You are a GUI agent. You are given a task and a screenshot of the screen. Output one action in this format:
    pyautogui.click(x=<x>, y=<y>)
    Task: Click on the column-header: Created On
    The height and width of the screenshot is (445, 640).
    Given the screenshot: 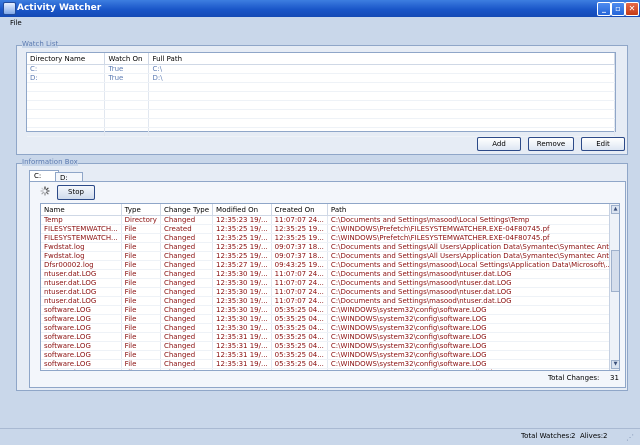 What is the action you would take?
    pyautogui.click(x=299, y=210)
    